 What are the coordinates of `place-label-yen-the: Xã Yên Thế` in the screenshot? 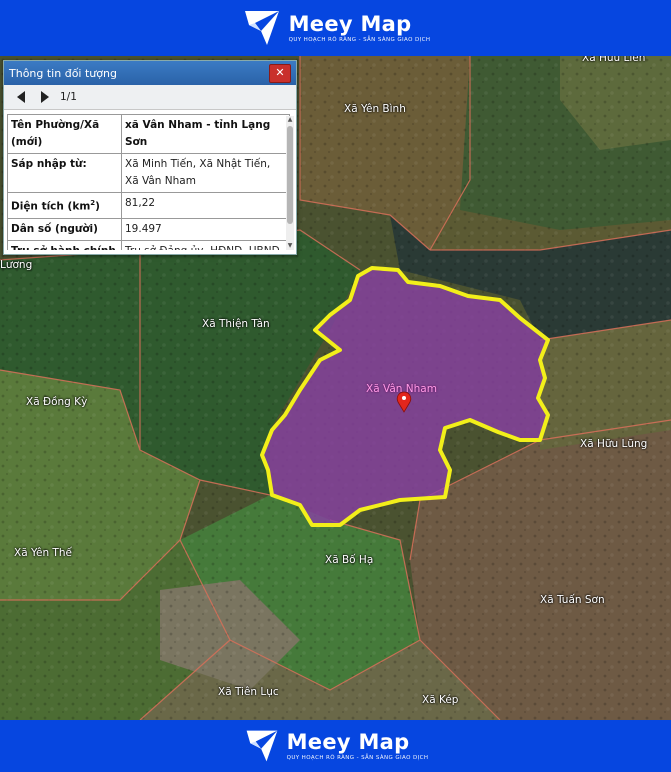 It's located at (43, 553).